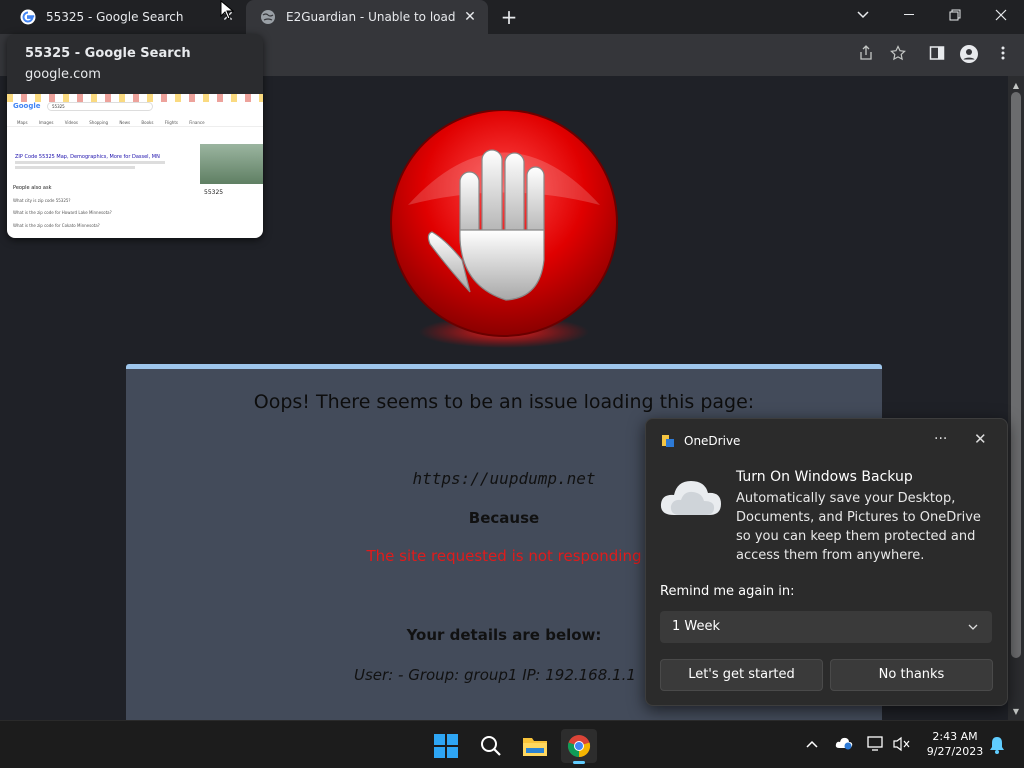 This screenshot has height=768, width=1024. I want to click on close-window-button, so click(1001, 15).